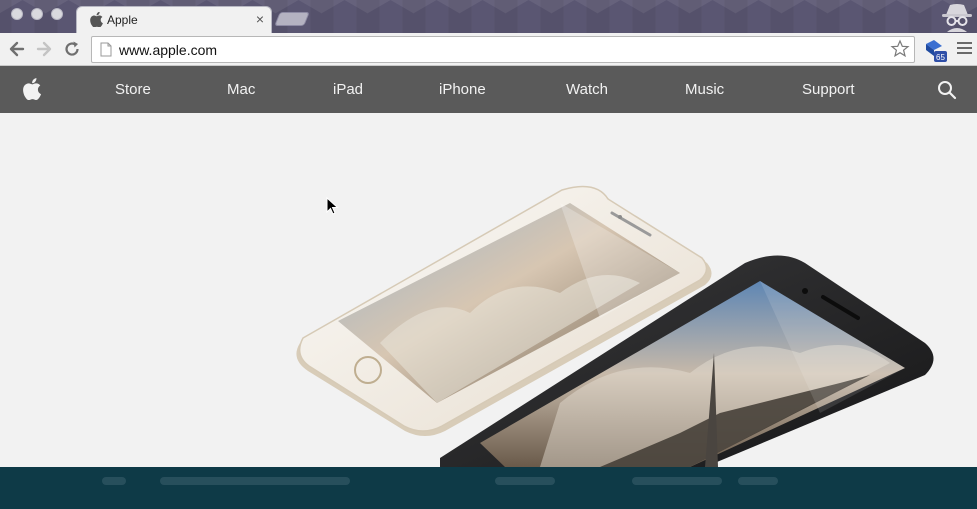 This screenshot has width=977, height=509. I want to click on star-icon, so click(900, 49).